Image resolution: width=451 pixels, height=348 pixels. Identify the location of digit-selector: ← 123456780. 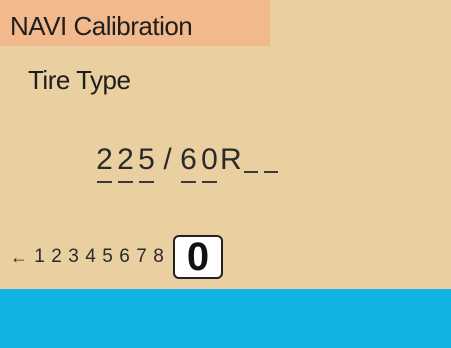
(116, 257).